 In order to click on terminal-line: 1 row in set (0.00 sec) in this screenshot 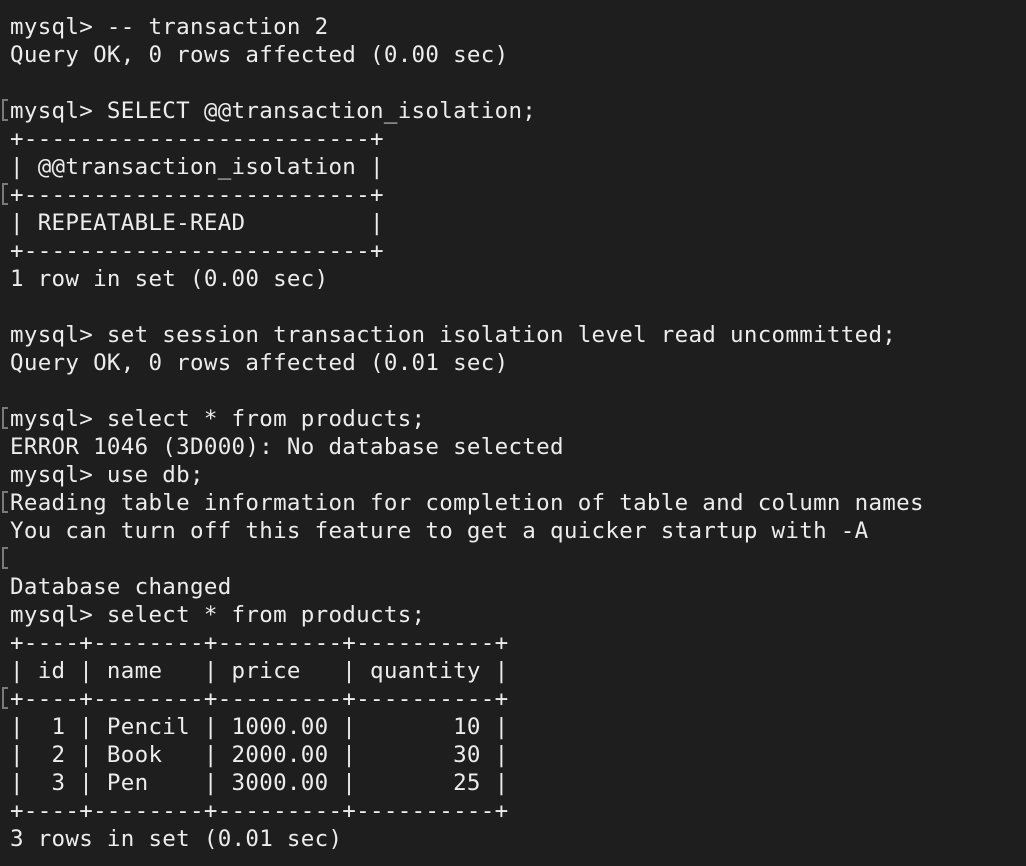, I will do `click(169, 279)`.